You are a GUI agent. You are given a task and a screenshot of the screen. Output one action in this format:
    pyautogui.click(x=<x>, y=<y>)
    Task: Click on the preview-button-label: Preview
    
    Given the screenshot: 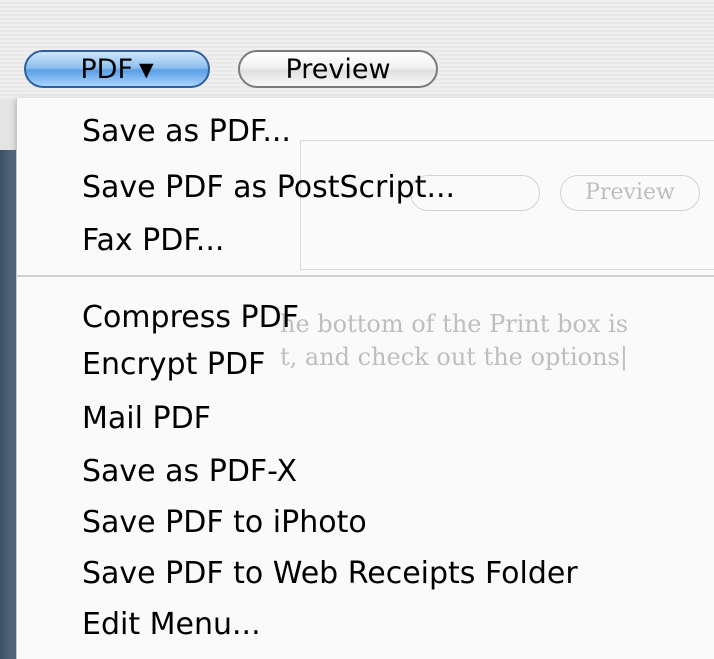 What is the action you would take?
    pyautogui.click(x=338, y=69)
    